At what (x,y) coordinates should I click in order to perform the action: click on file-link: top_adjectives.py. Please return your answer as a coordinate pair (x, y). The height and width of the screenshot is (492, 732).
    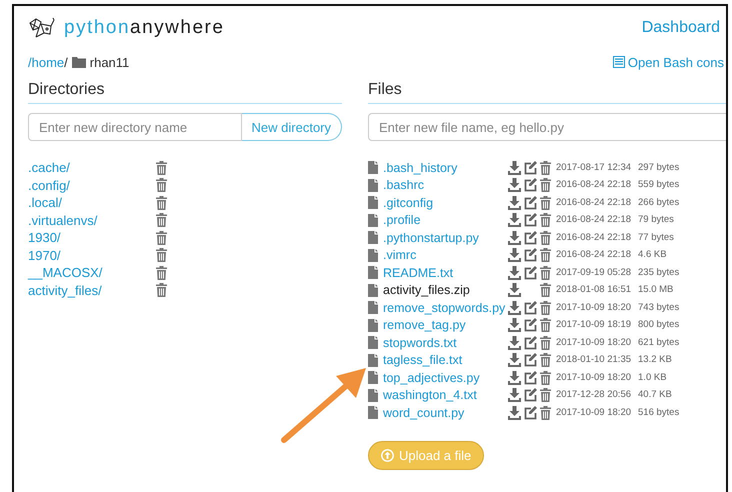
    Looking at the image, I should click on (431, 377).